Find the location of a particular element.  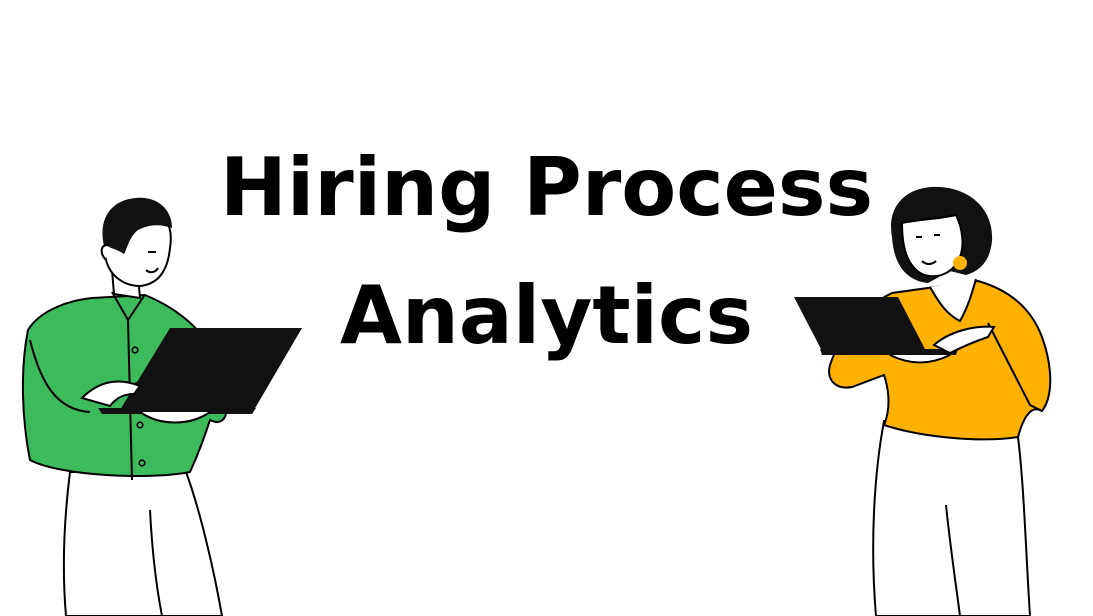

title-line-1: Hiring Process is located at coordinates (546, 187).